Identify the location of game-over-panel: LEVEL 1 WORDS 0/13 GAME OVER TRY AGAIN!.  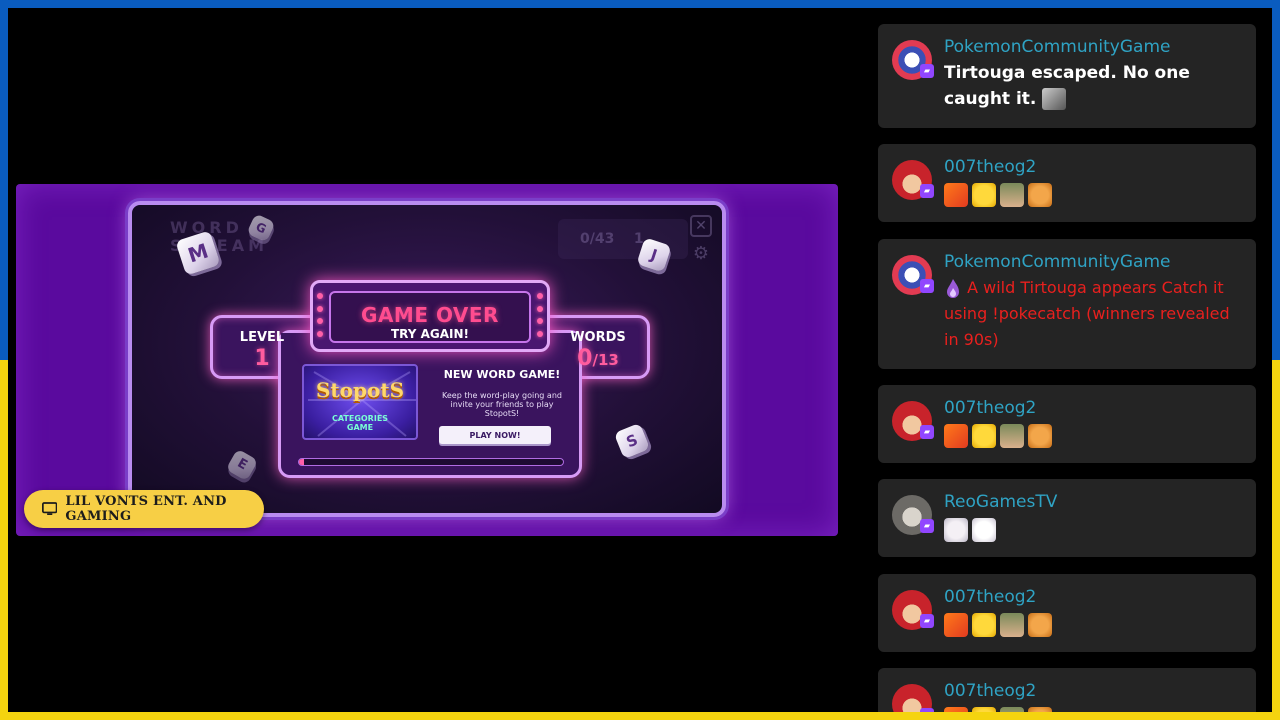
(430, 379).